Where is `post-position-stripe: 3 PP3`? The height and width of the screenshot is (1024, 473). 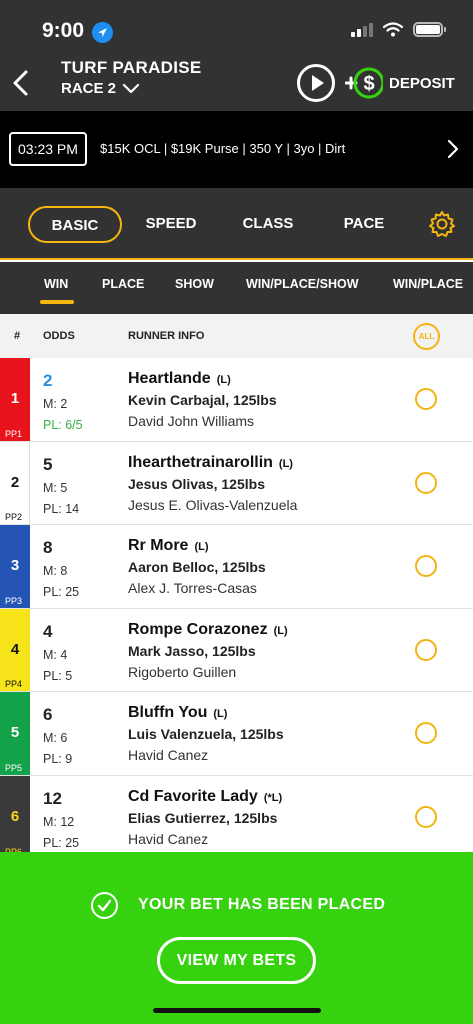
post-position-stripe: 3 PP3 is located at coordinates (15, 566).